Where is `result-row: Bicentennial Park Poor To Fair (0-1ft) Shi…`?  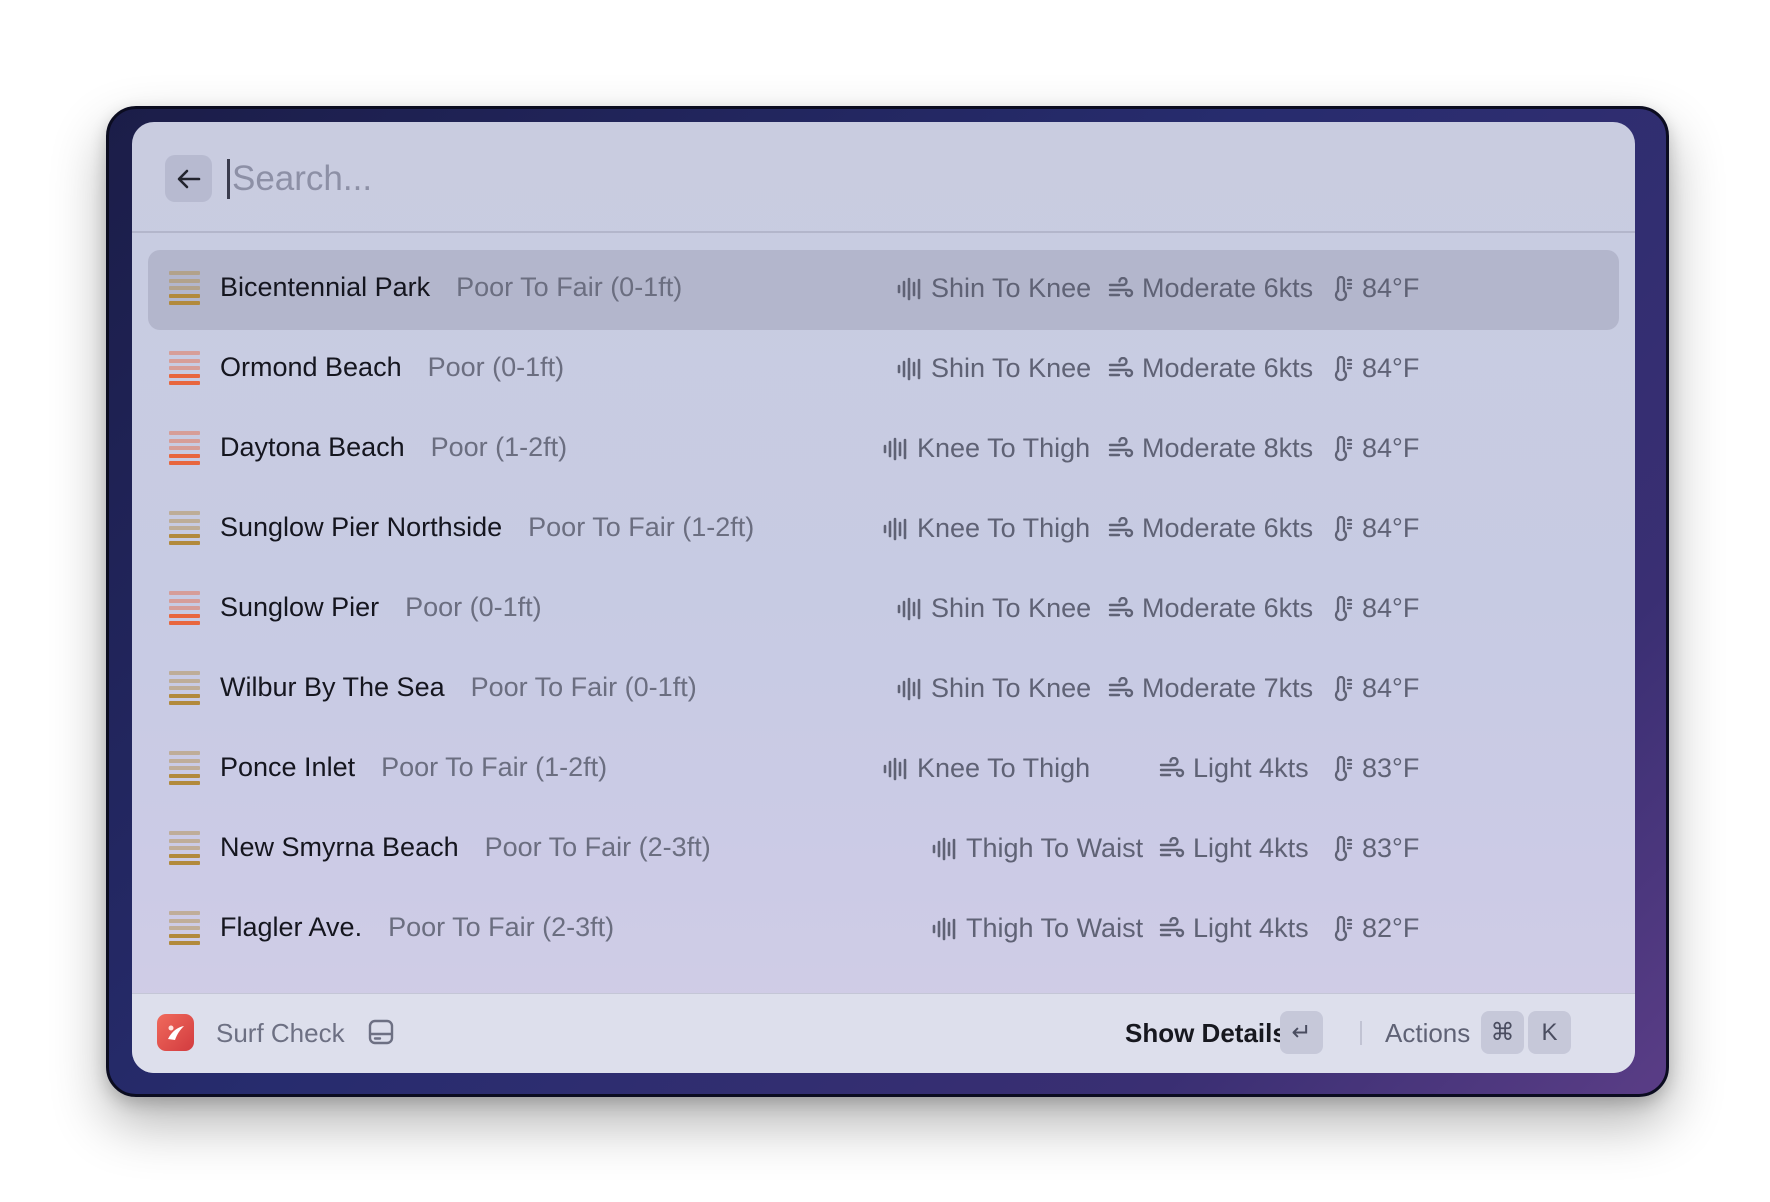
result-row: Bicentennial Park Poor To Fair (0-1ft) Shi… is located at coordinates (883, 290).